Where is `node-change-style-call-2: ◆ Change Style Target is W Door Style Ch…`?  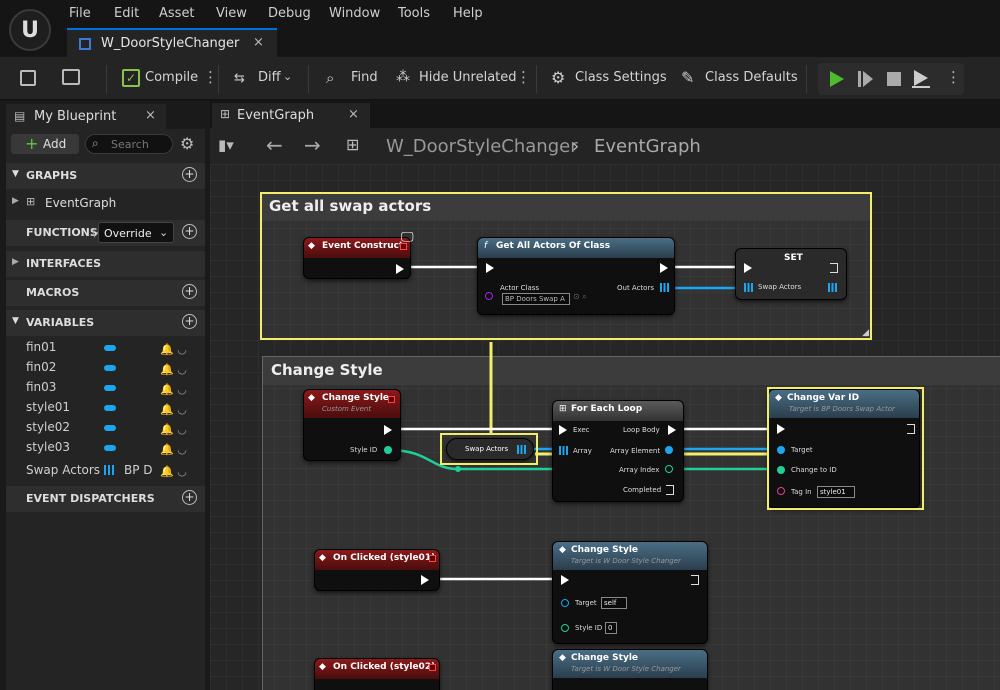 node-change-style-call-2: ◆ Change Style Target is W Door Style Ch… is located at coordinates (630, 669).